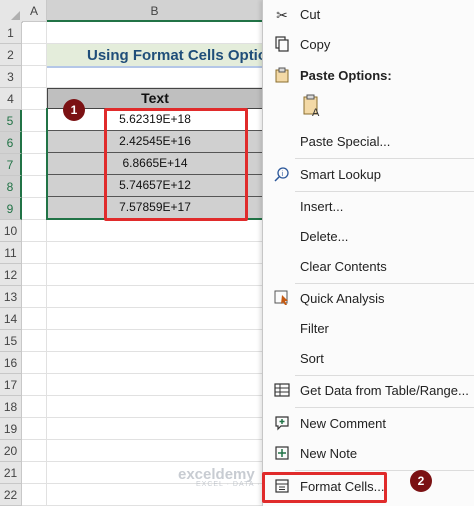 This screenshot has height=506, width=474. I want to click on svg-text: A, so click(316, 112).